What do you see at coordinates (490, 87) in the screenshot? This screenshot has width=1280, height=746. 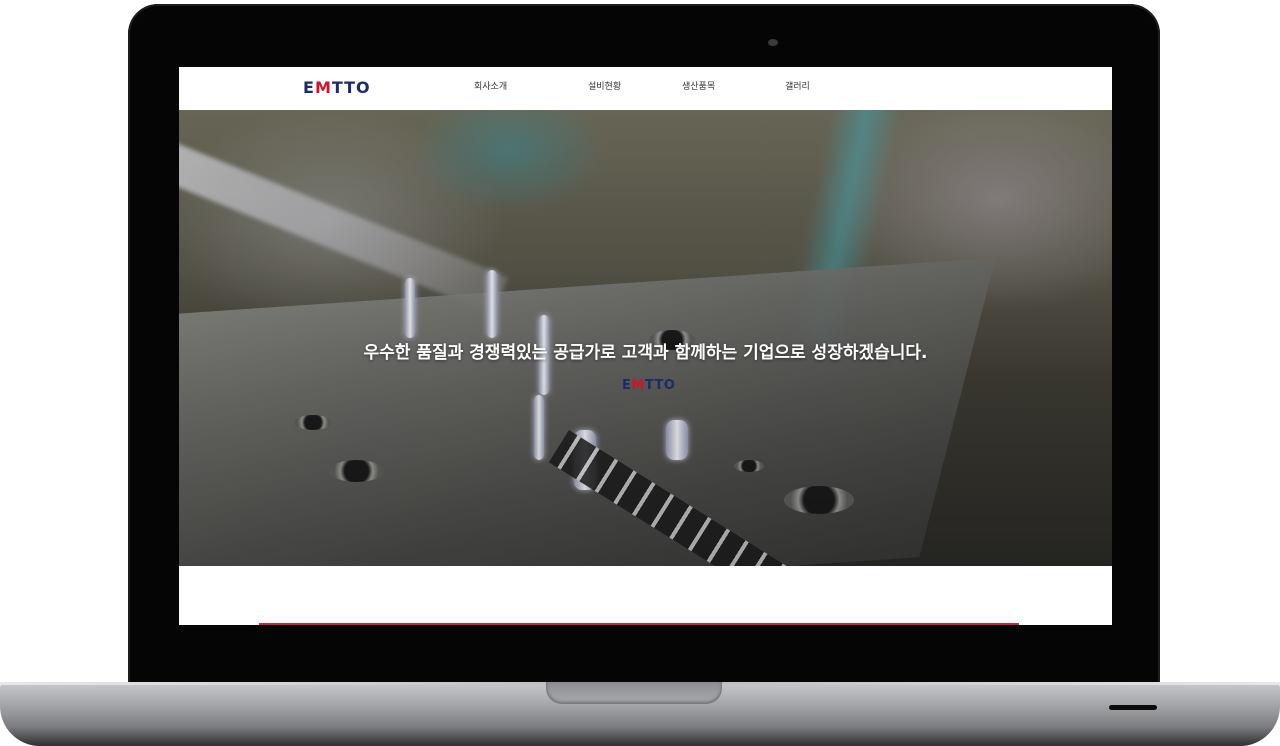 I see `nav-item-company: 회사소개` at bounding box center [490, 87].